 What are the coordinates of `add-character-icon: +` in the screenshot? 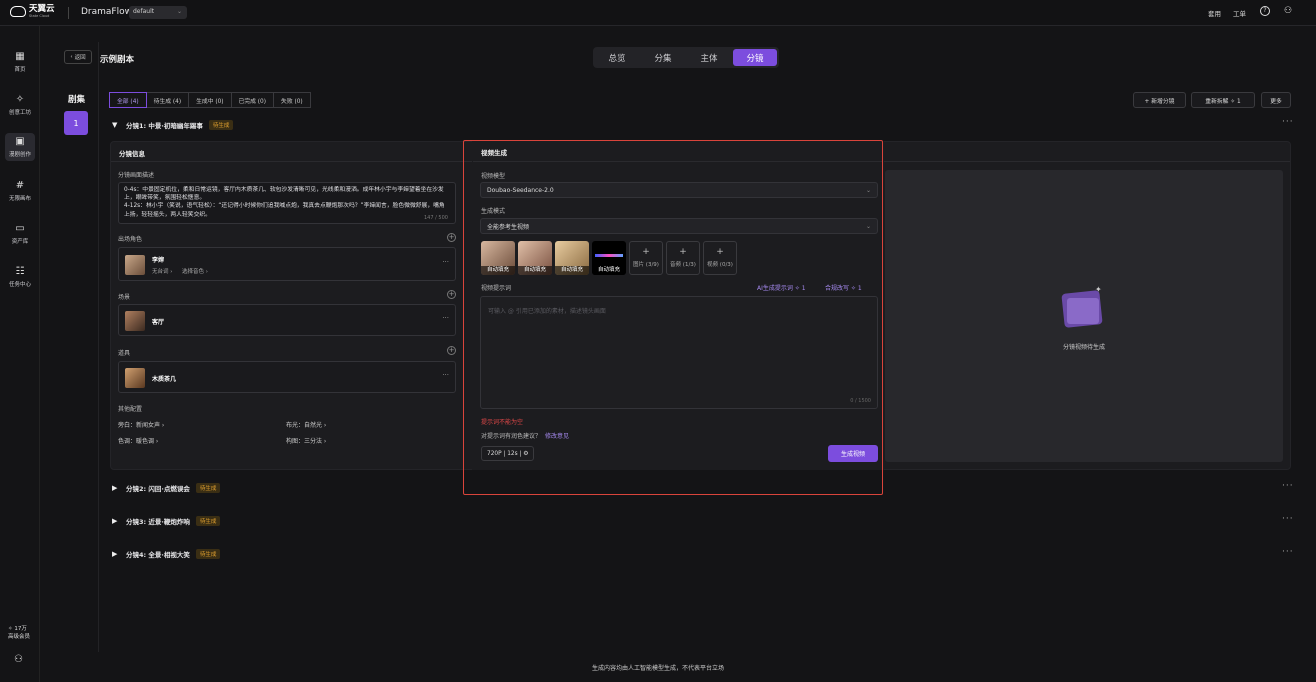 It's located at (451, 237).